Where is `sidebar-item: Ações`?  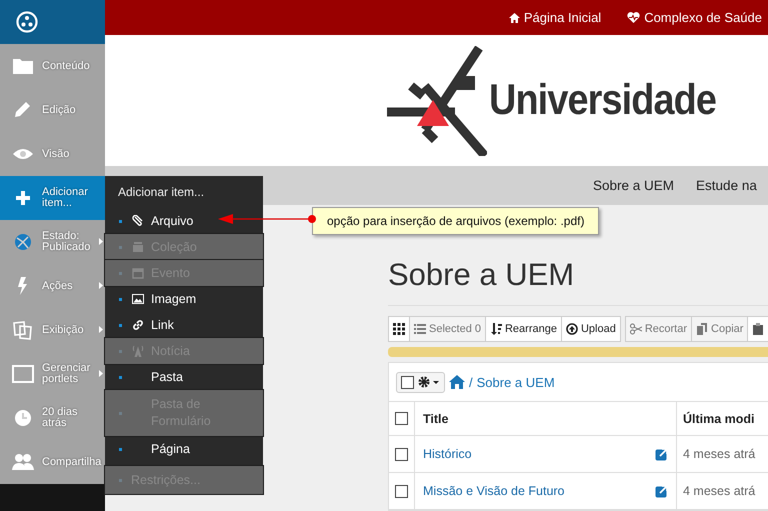 sidebar-item: Ações is located at coordinates (52, 286).